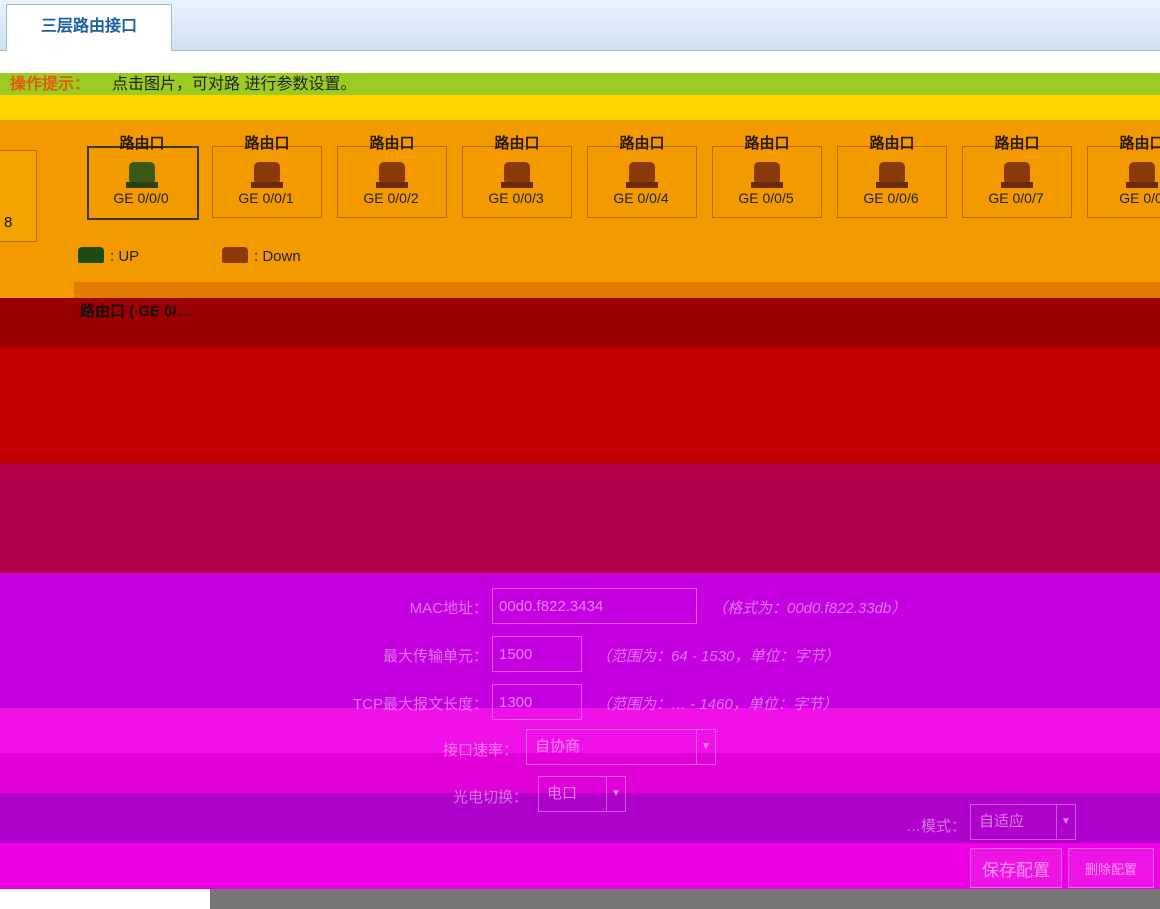 The width and height of the screenshot is (1160, 909). What do you see at coordinates (718, 656) in the screenshot?
I see `mtu-hint: （范围为：64 - 1530，单位：字节）` at bounding box center [718, 656].